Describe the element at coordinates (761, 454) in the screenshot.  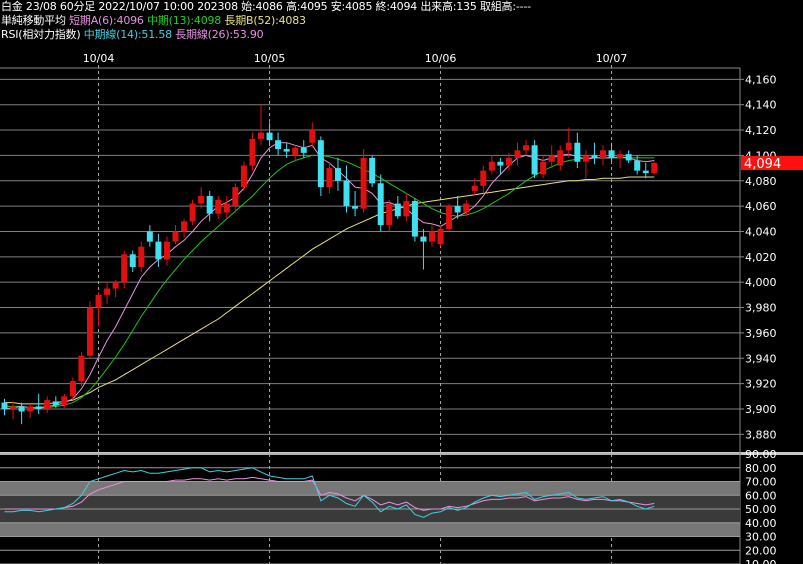
I see `rsi-tick-label: 90.00` at that location.